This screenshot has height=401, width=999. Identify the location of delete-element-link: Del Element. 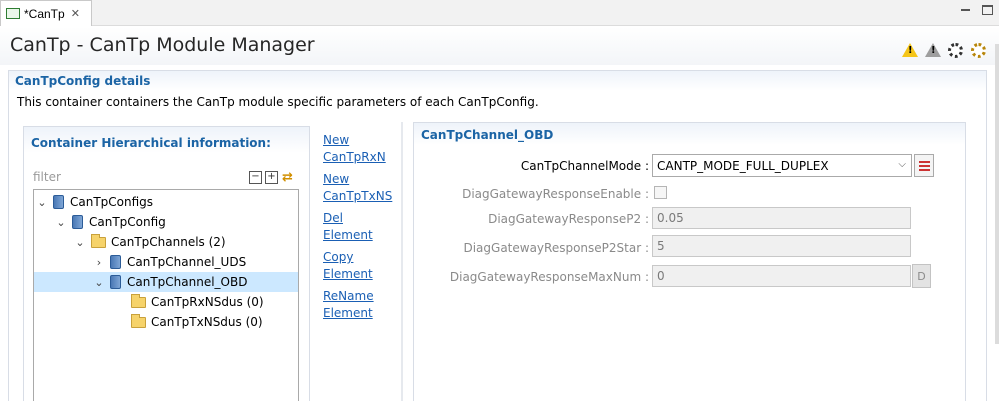
(363, 227).